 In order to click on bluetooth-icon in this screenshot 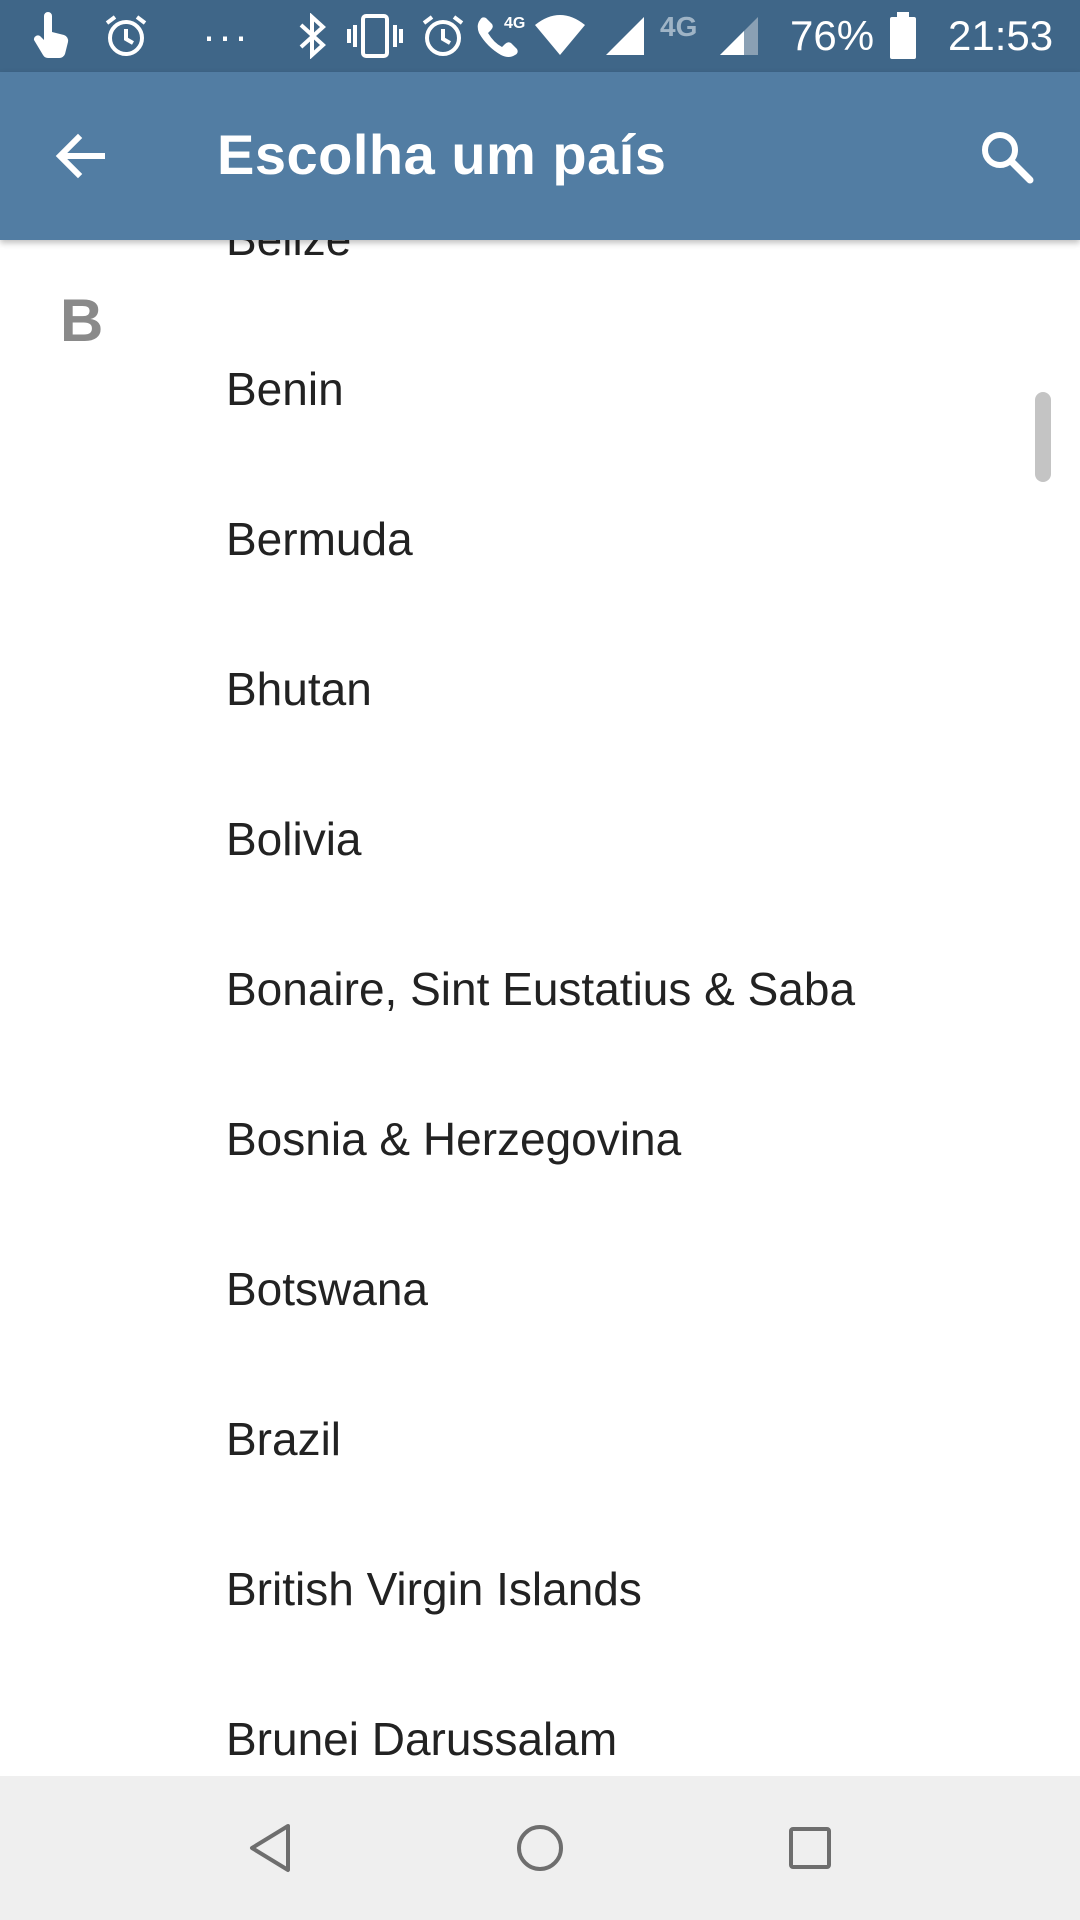, I will do `click(312, 36)`.